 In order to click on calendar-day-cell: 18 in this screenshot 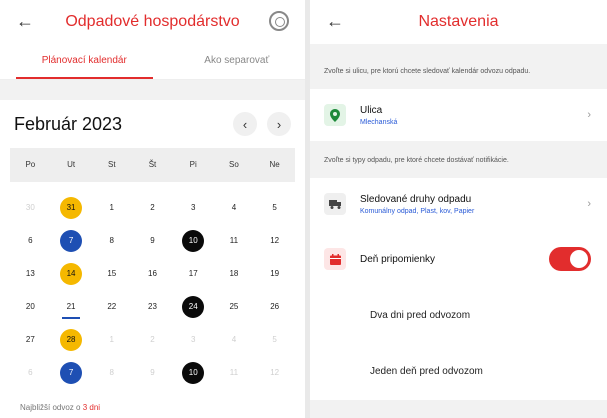, I will do `click(234, 273)`.